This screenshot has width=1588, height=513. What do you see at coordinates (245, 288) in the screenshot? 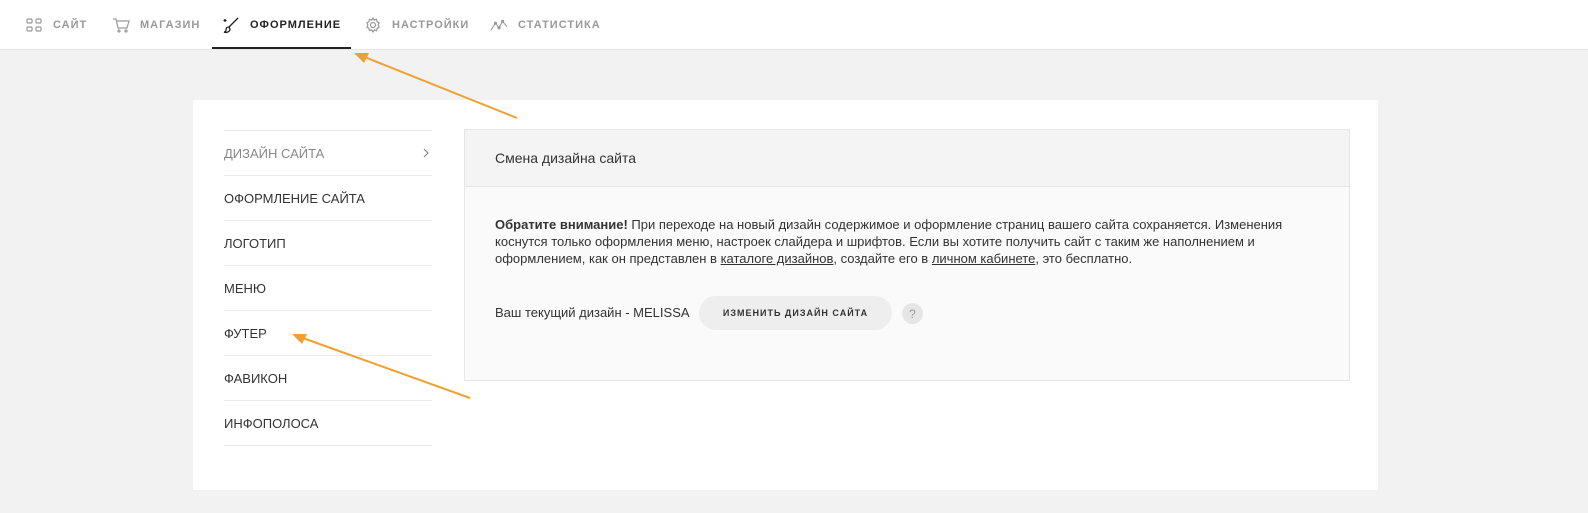
I see `sidebar-item-label: МЕНЮ` at bounding box center [245, 288].